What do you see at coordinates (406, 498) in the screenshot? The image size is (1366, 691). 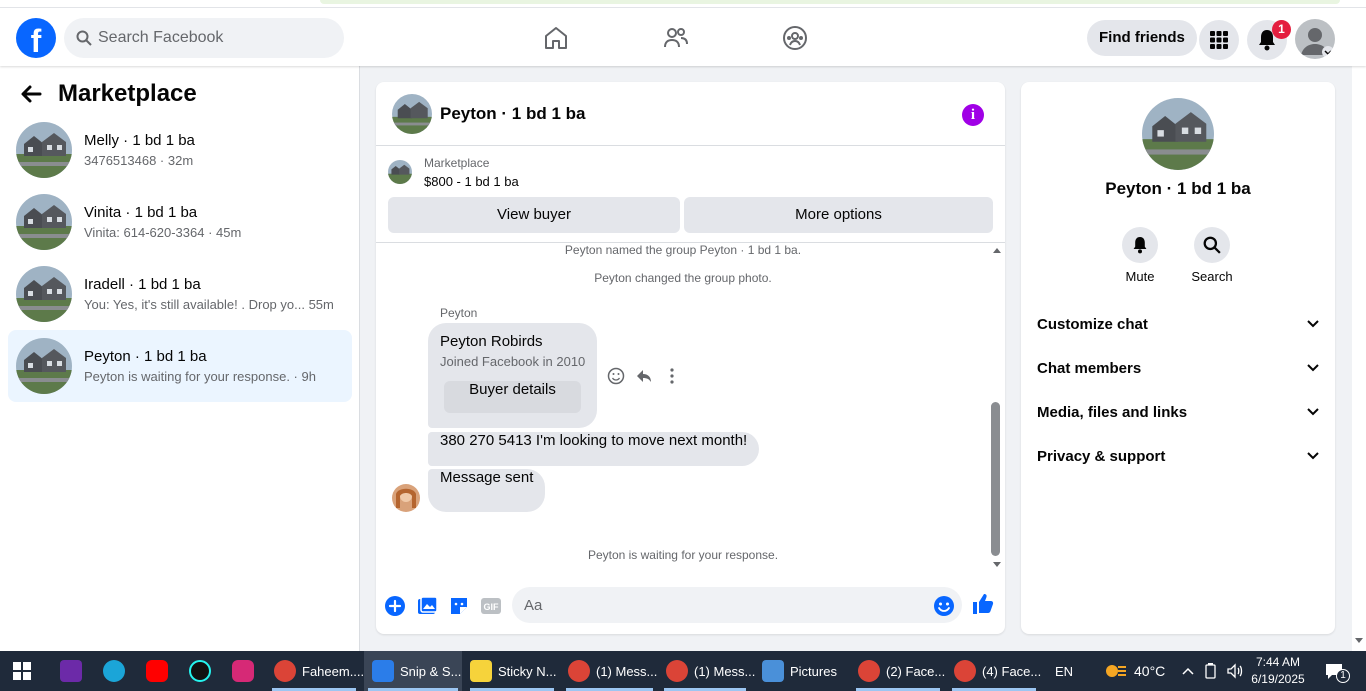 I see `sender-avatar` at bounding box center [406, 498].